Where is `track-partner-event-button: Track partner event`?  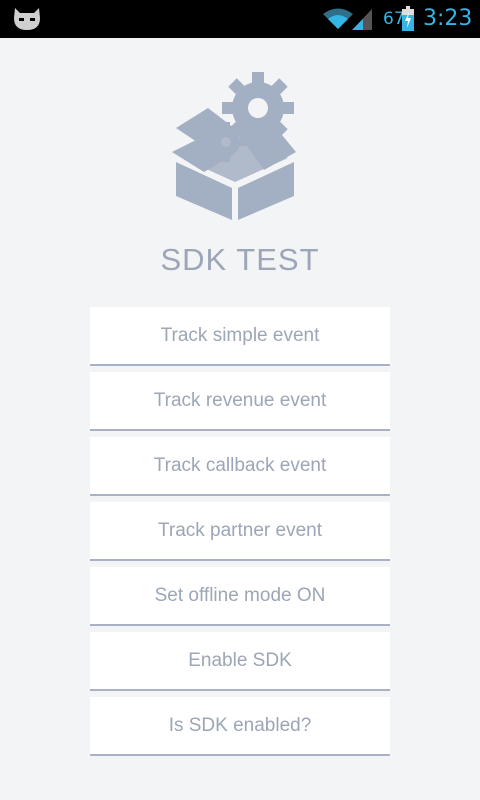
track-partner-event-button: Track partner event is located at coordinates (240, 531).